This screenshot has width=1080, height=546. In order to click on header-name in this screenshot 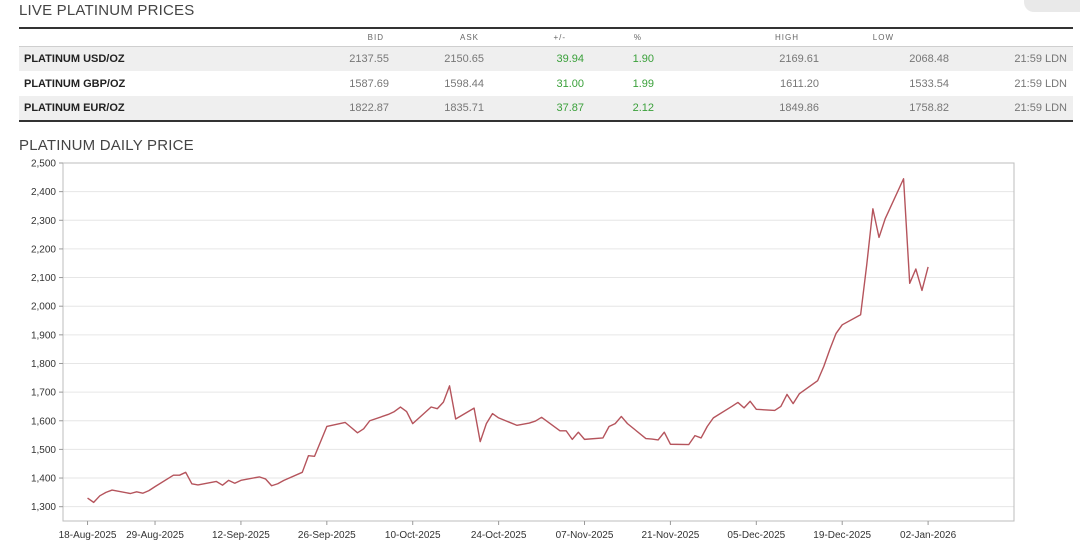, I will do `click(99, 37)`.